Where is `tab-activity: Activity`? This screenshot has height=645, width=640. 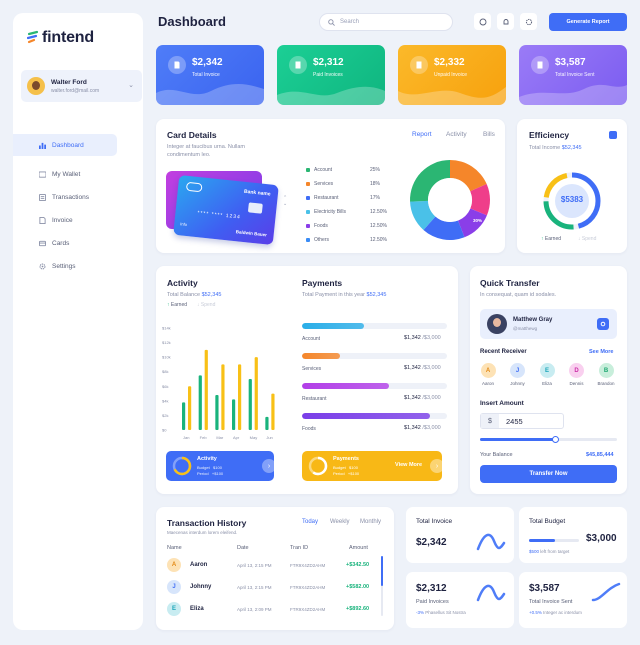
tab-activity: Activity is located at coordinates (456, 134).